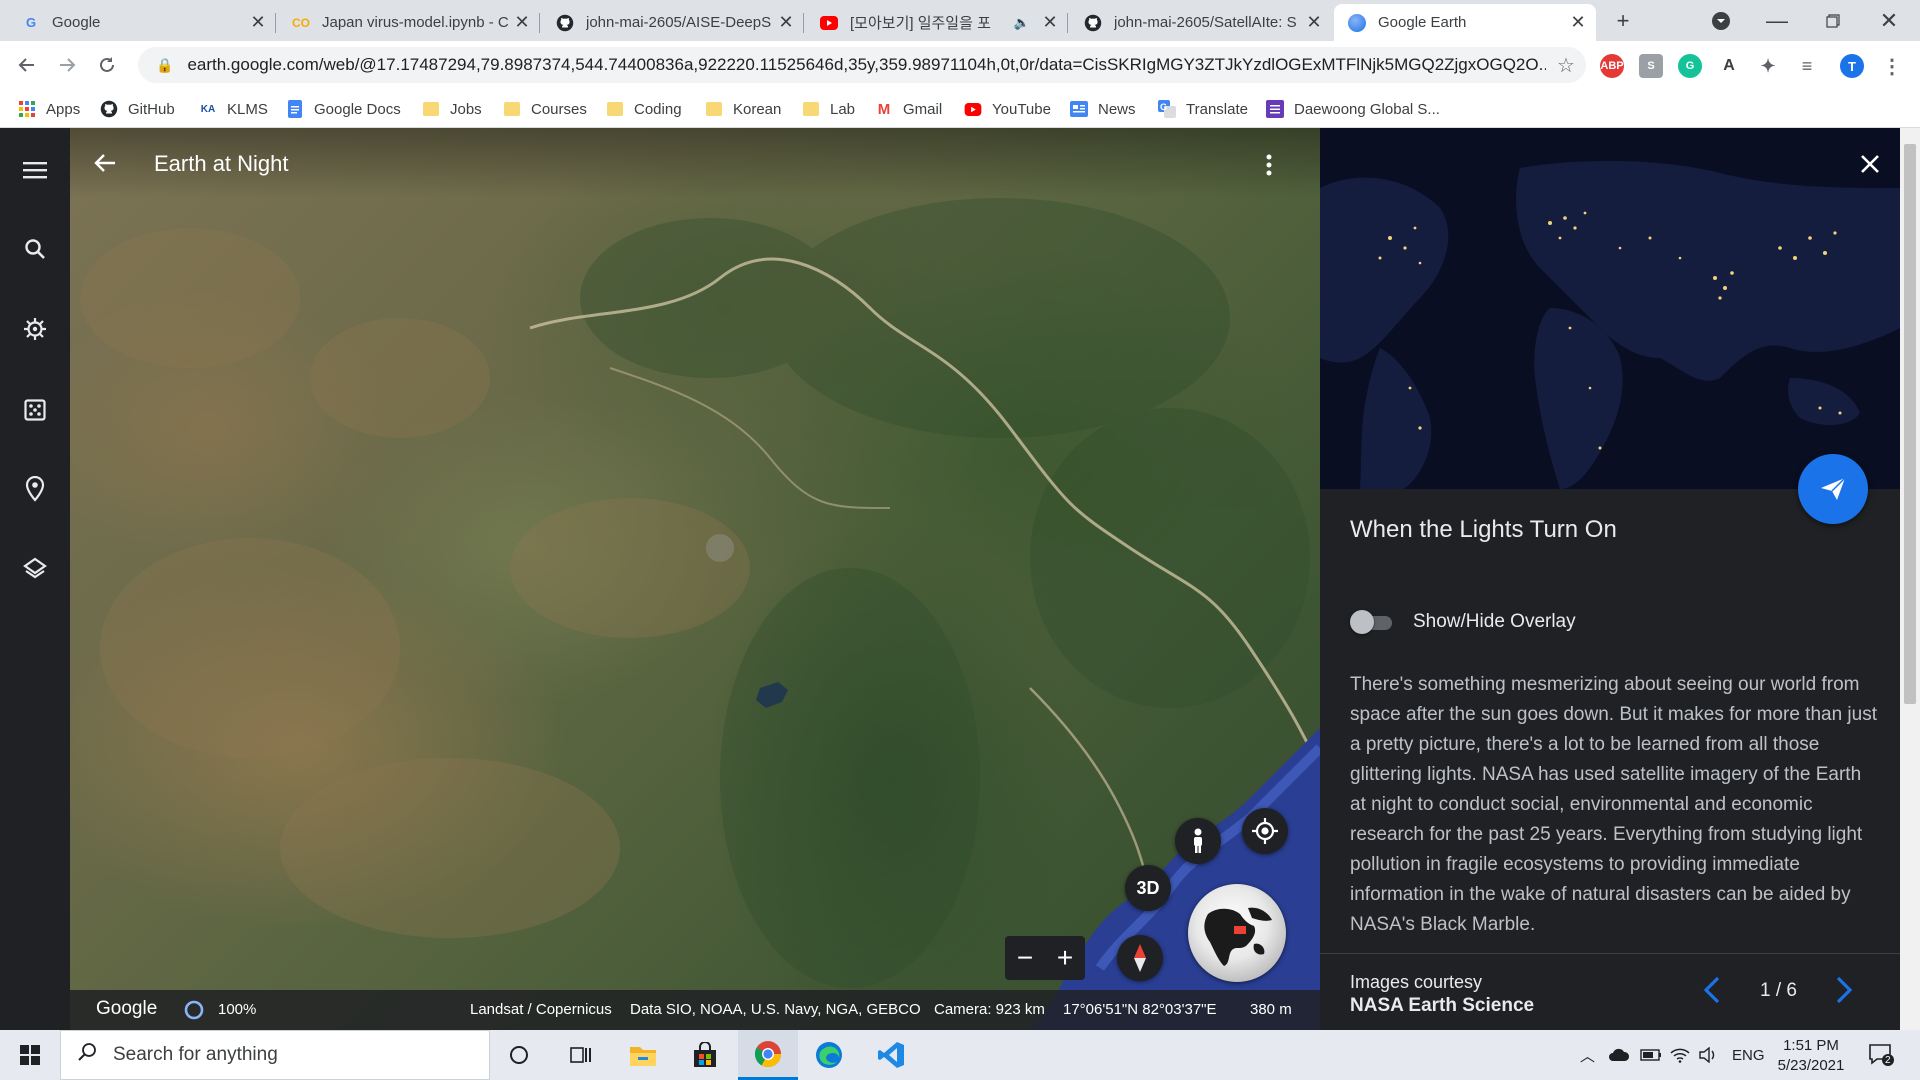  I want to click on profile-avatar: T, so click(1852, 66).